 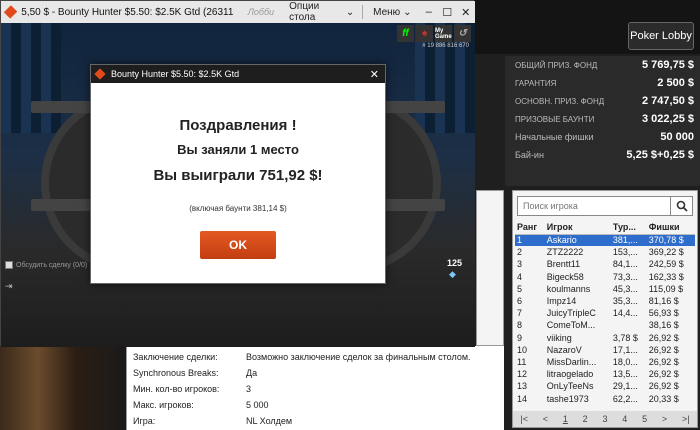 What do you see at coordinates (238, 208) in the screenshot?
I see `bounty-text: (включая баунти 381,14 $)` at bounding box center [238, 208].